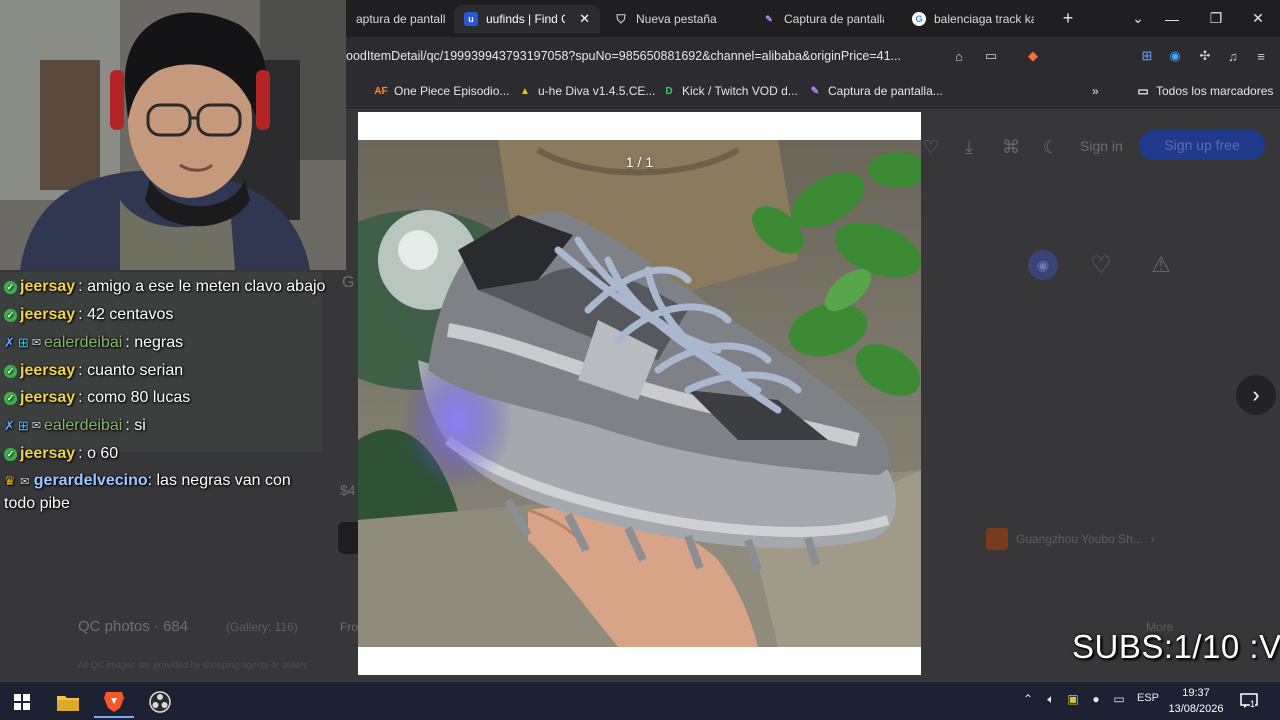 The image size is (1280, 720). Describe the element at coordinates (1196, 701) in the screenshot. I see `system-clock: 19:37 13/08/2026` at that location.